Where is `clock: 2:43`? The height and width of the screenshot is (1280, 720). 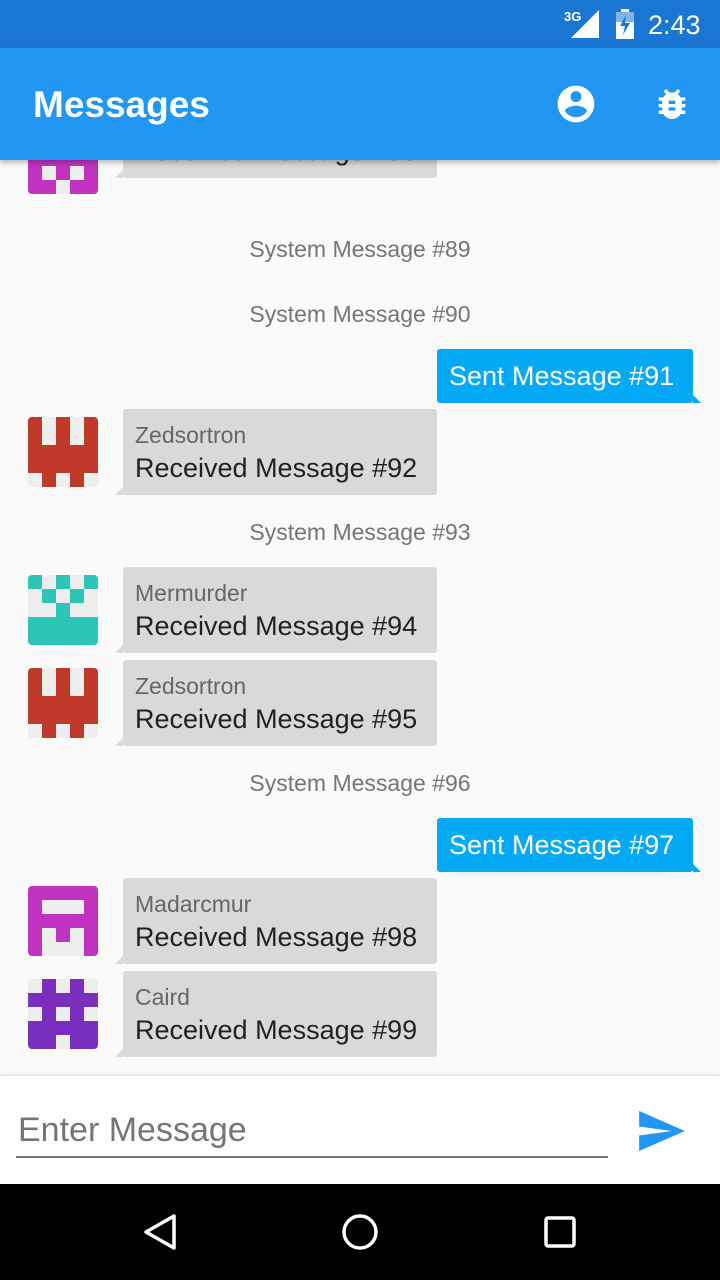 clock: 2:43 is located at coordinates (674, 25).